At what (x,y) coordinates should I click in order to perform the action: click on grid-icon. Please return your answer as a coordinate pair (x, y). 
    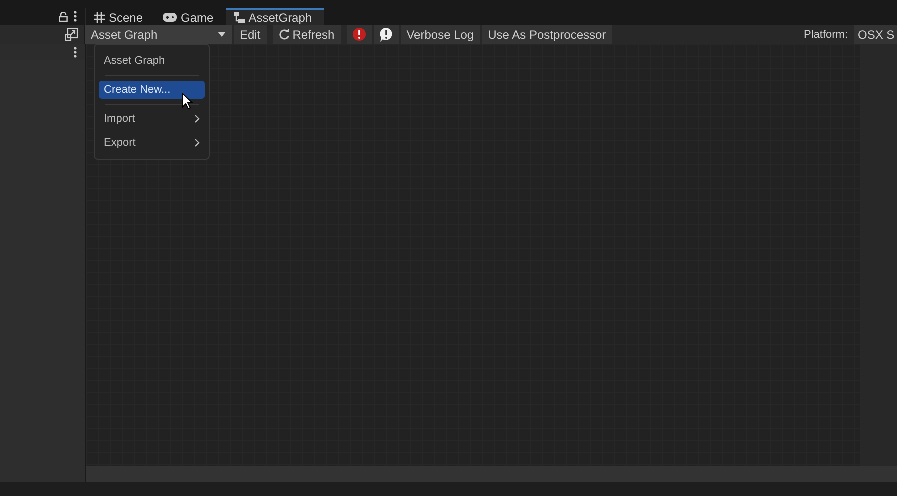
    Looking at the image, I should click on (99, 17).